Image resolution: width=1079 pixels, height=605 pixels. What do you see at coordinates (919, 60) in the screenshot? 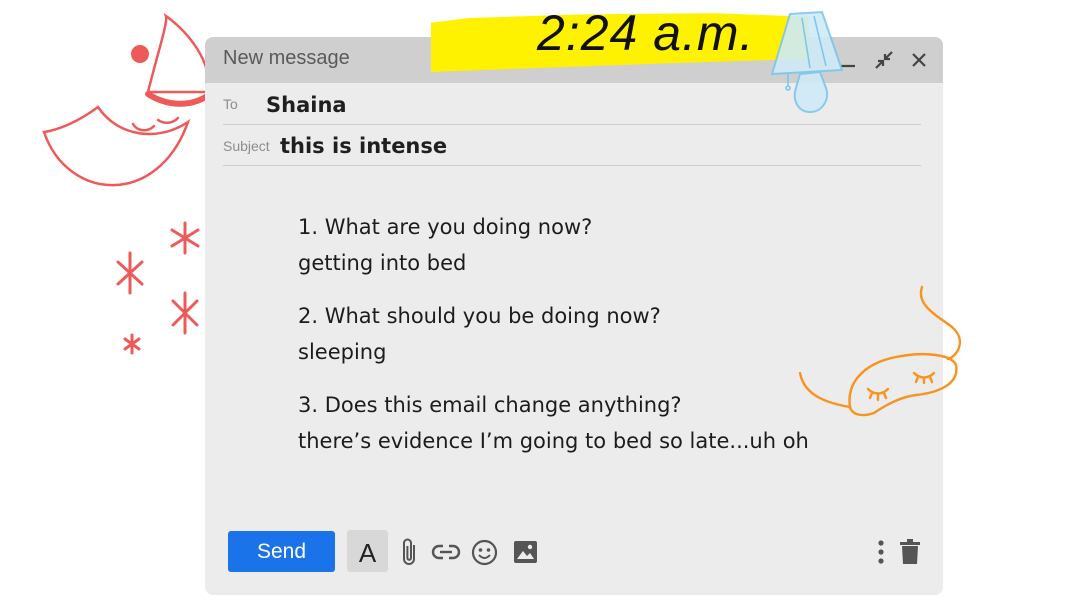
I see `close-icon` at bounding box center [919, 60].